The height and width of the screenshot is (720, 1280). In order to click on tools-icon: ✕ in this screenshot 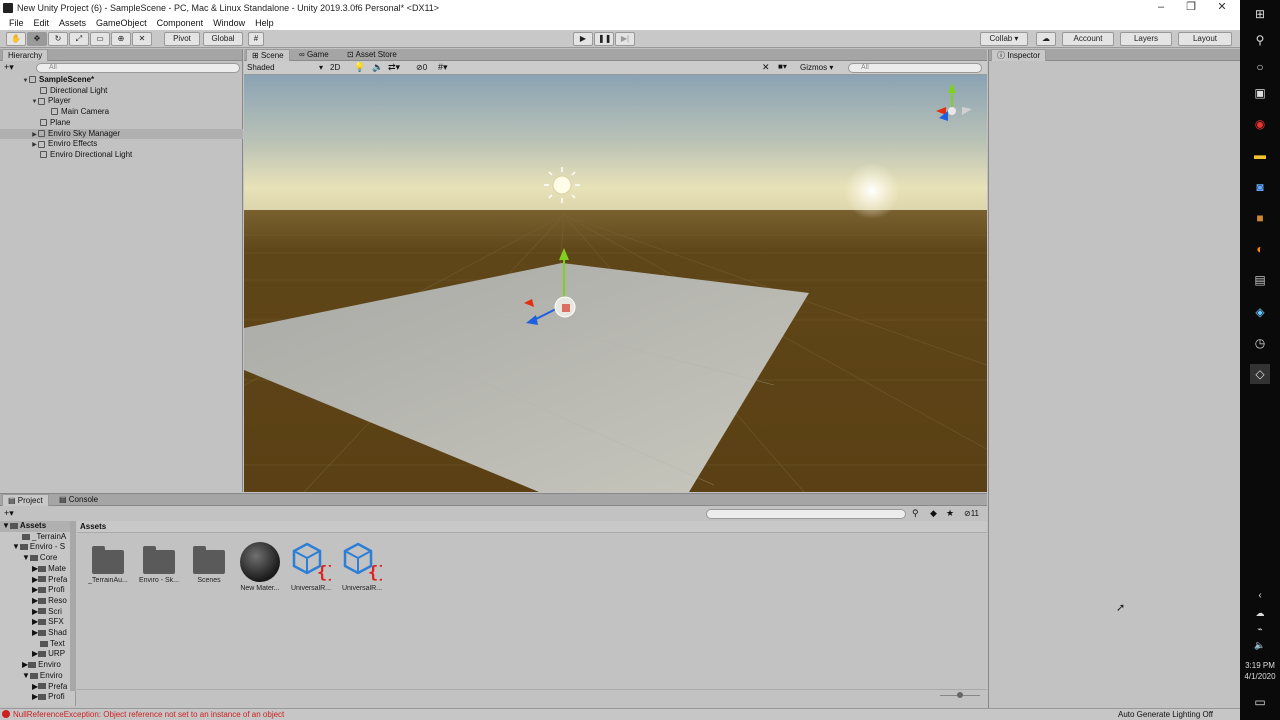, I will do `click(766, 67)`.